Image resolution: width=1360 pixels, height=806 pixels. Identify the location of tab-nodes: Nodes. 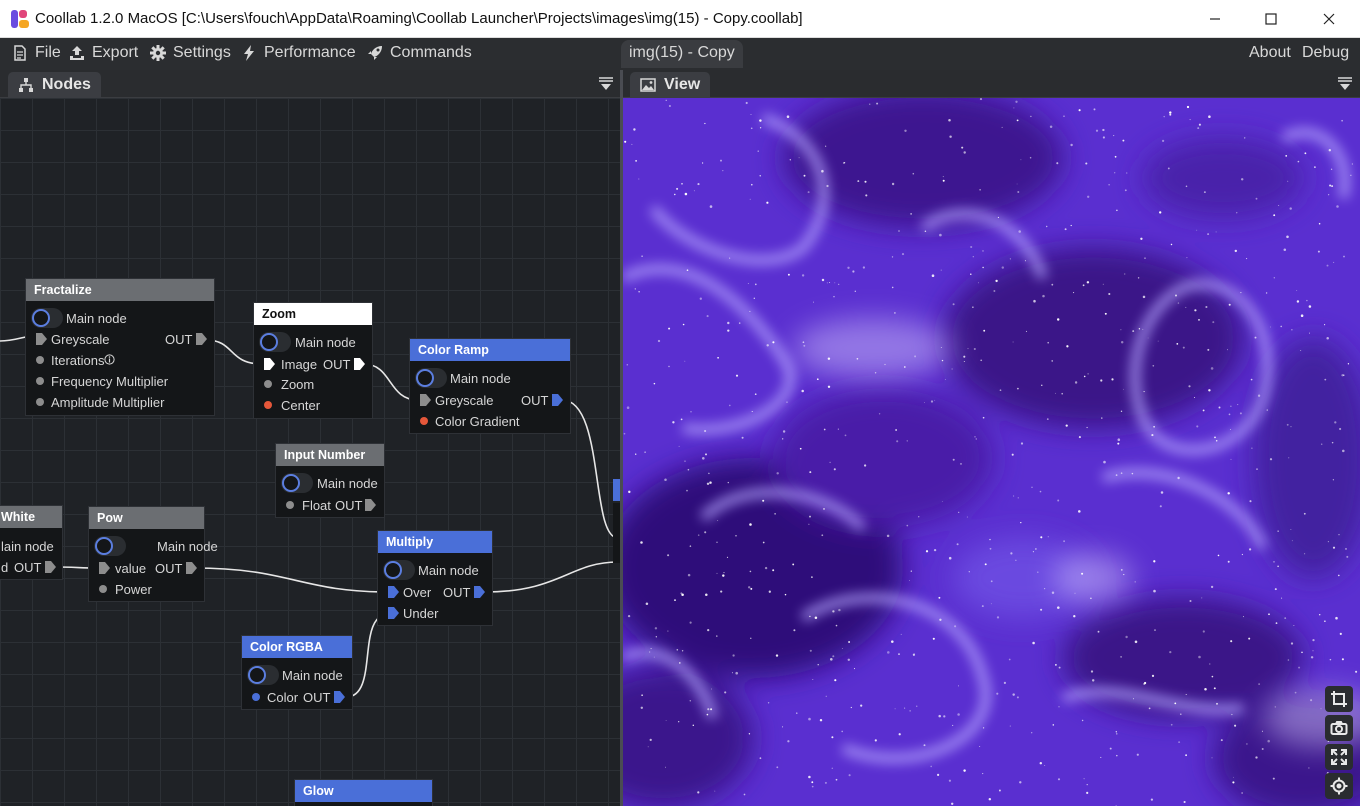
(54, 85).